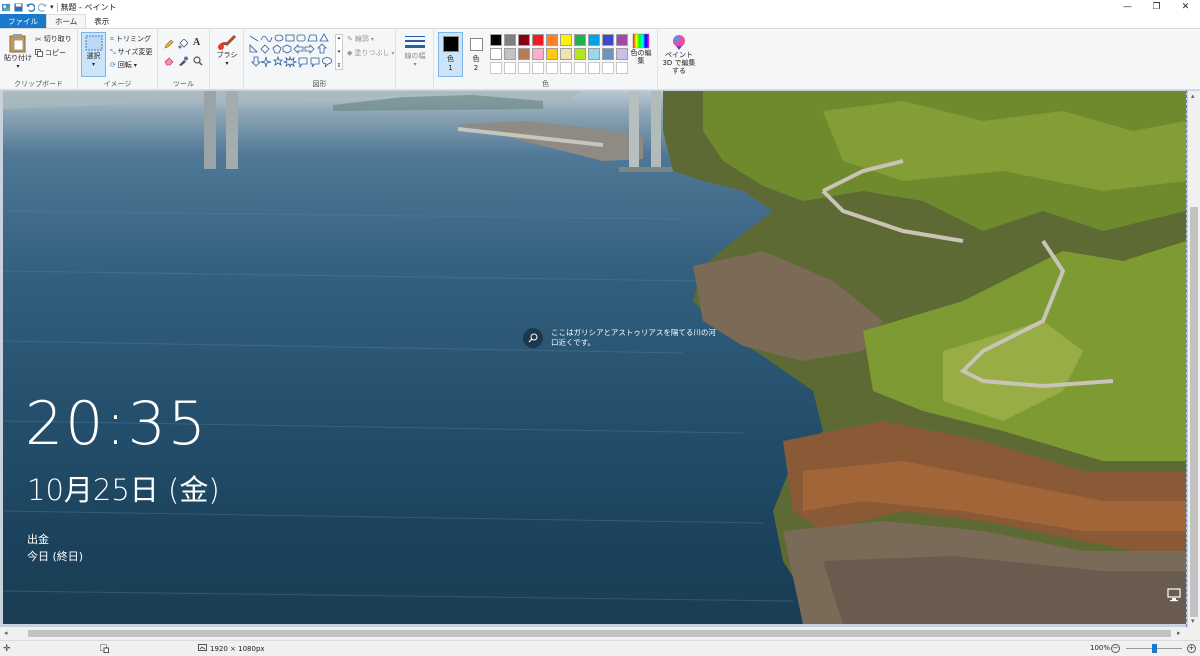  I want to click on vertical-scroll-thumb, so click(1194, 412).